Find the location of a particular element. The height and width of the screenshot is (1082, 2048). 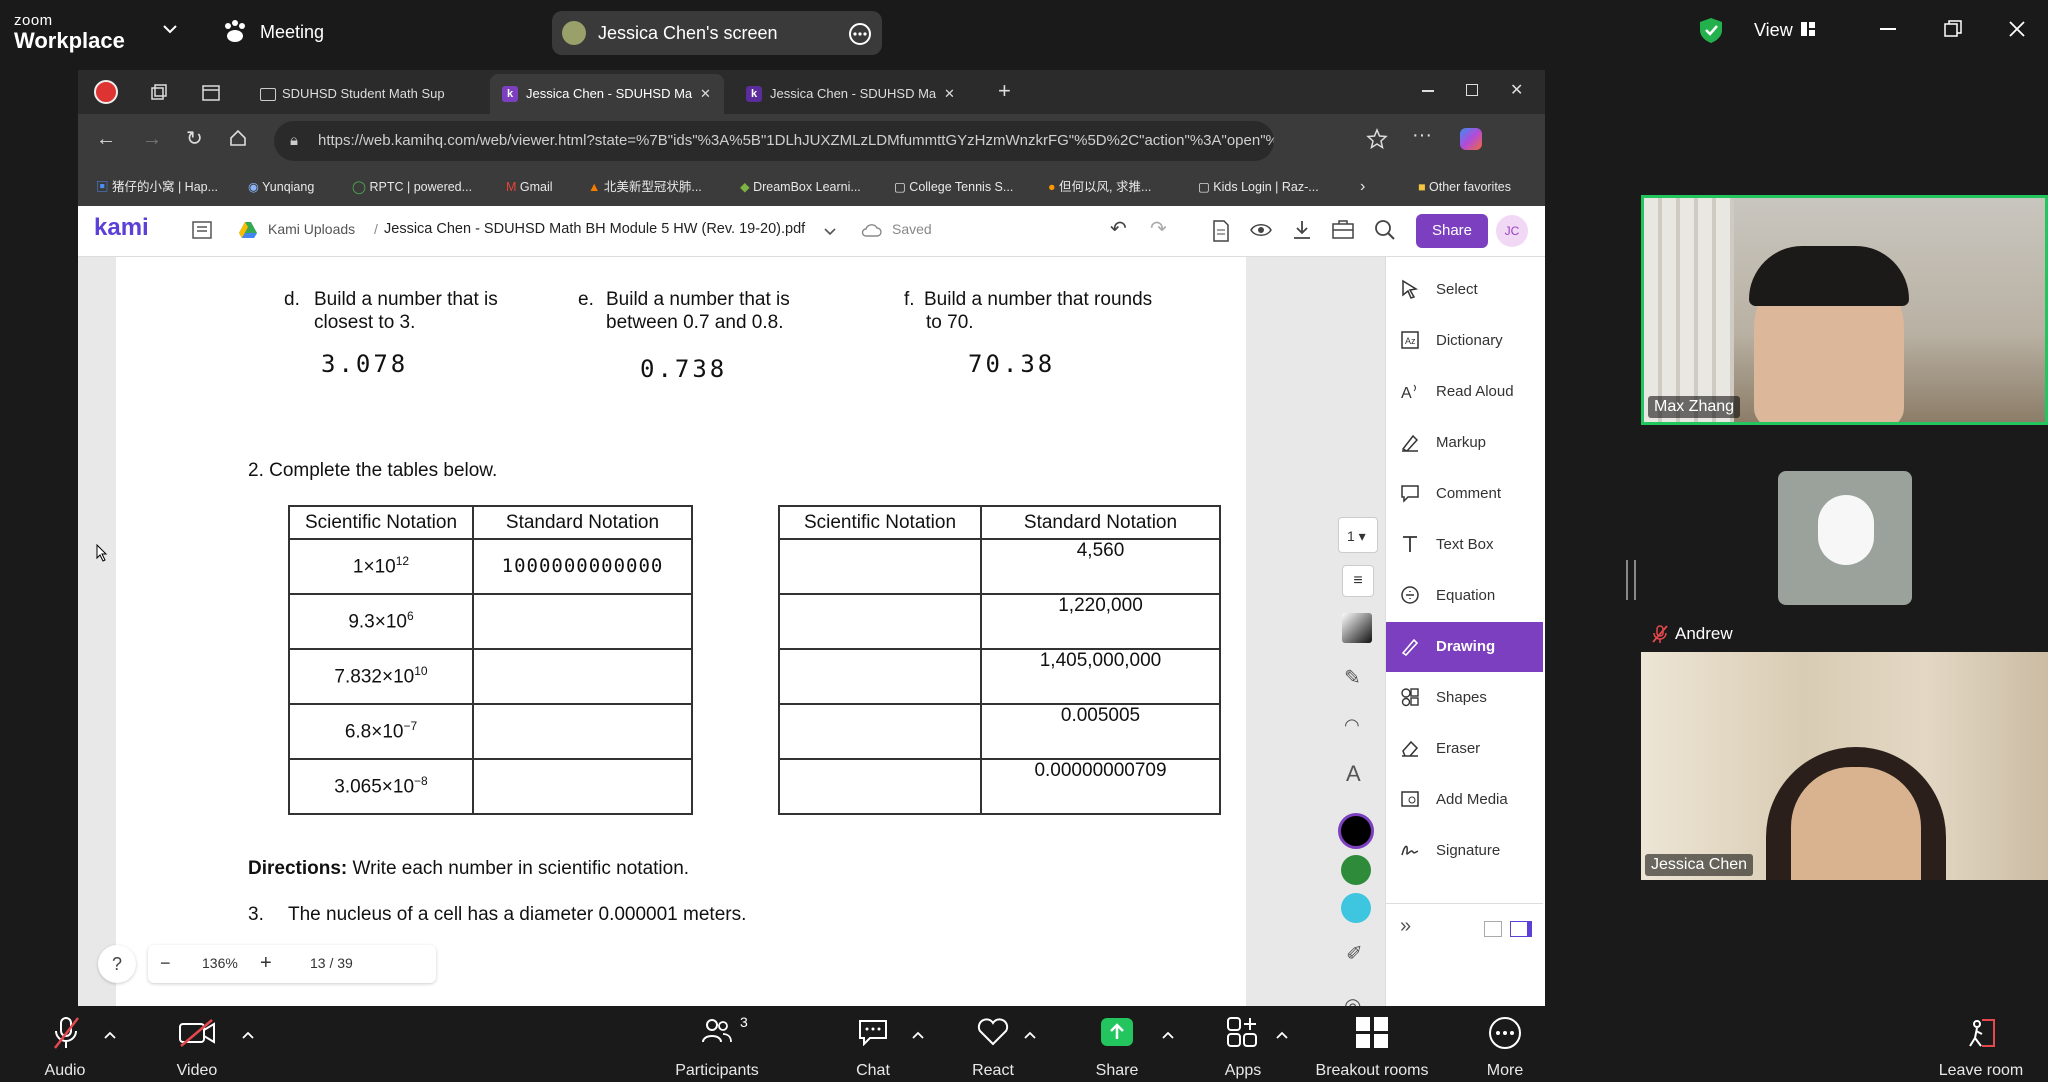

meeting-label: Meeting is located at coordinates (292, 32).